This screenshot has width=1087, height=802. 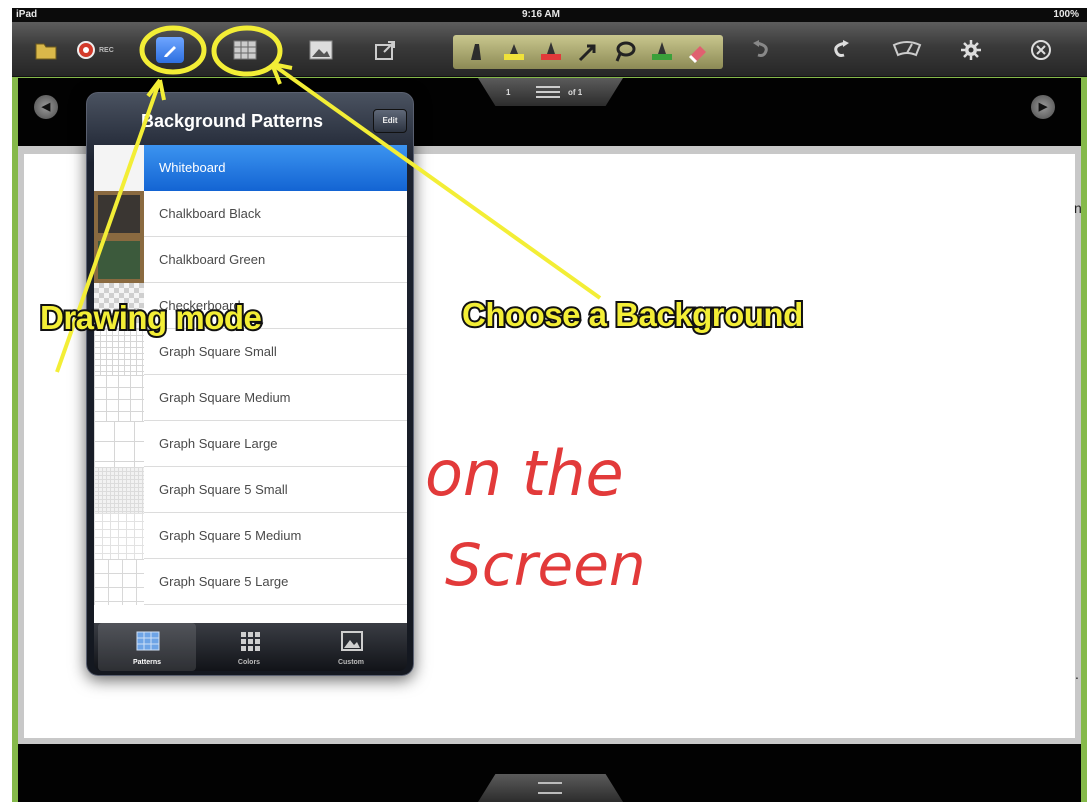 I want to click on edge-fragment-top: n, so click(x=1078, y=208).